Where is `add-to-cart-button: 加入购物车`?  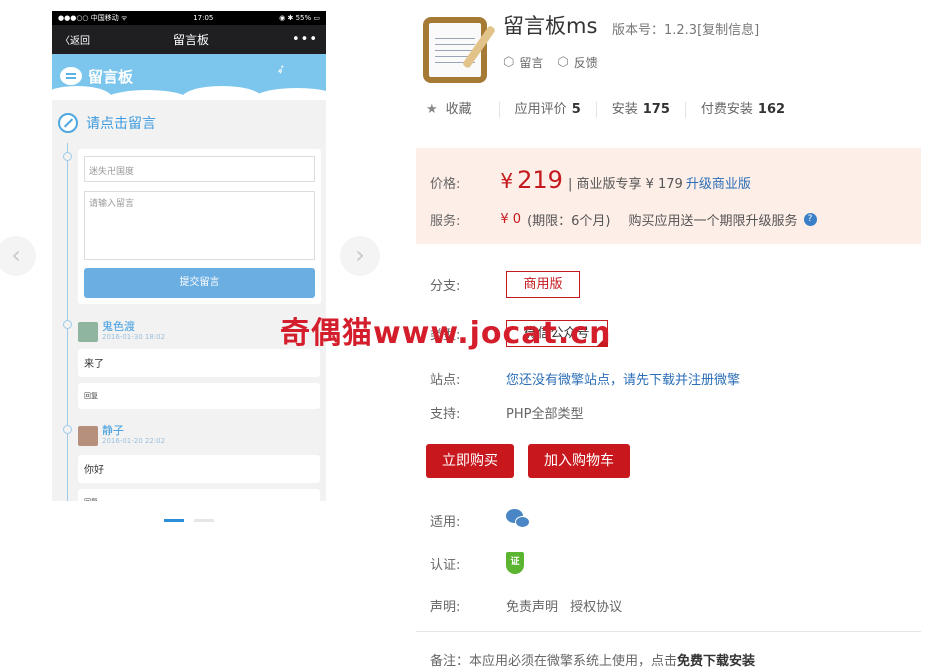
add-to-cart-button: 加入购物车 is located at coordinates (579, 461).